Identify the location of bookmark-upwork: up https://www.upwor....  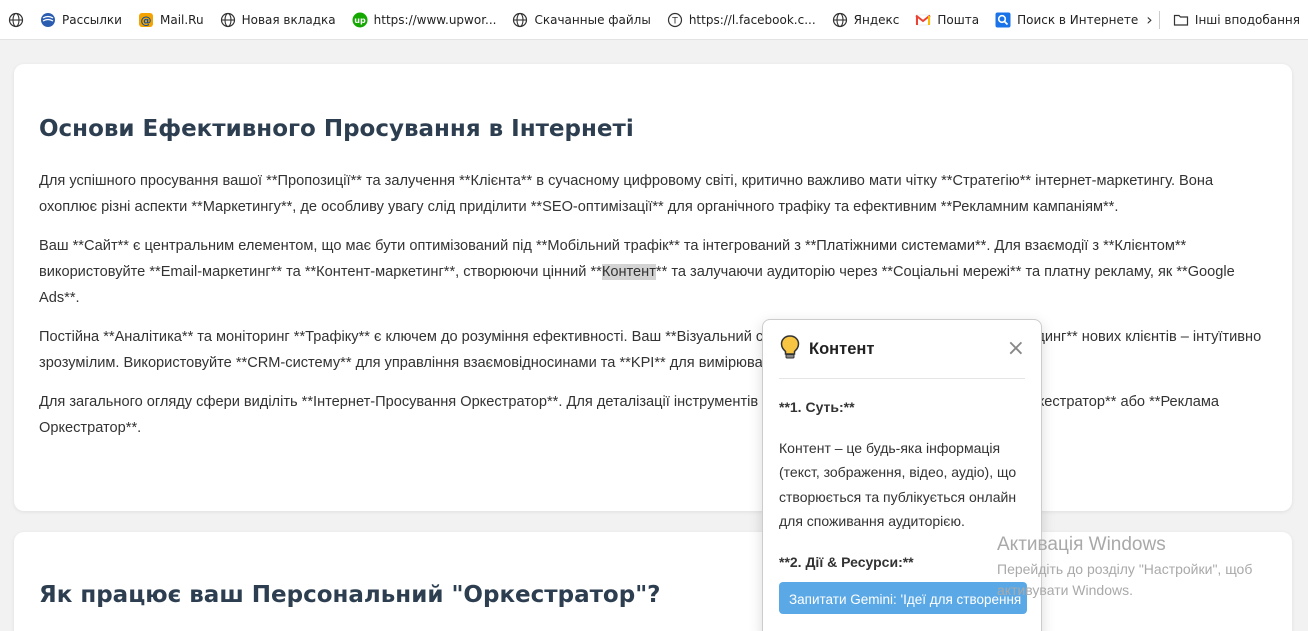
(424, 19).